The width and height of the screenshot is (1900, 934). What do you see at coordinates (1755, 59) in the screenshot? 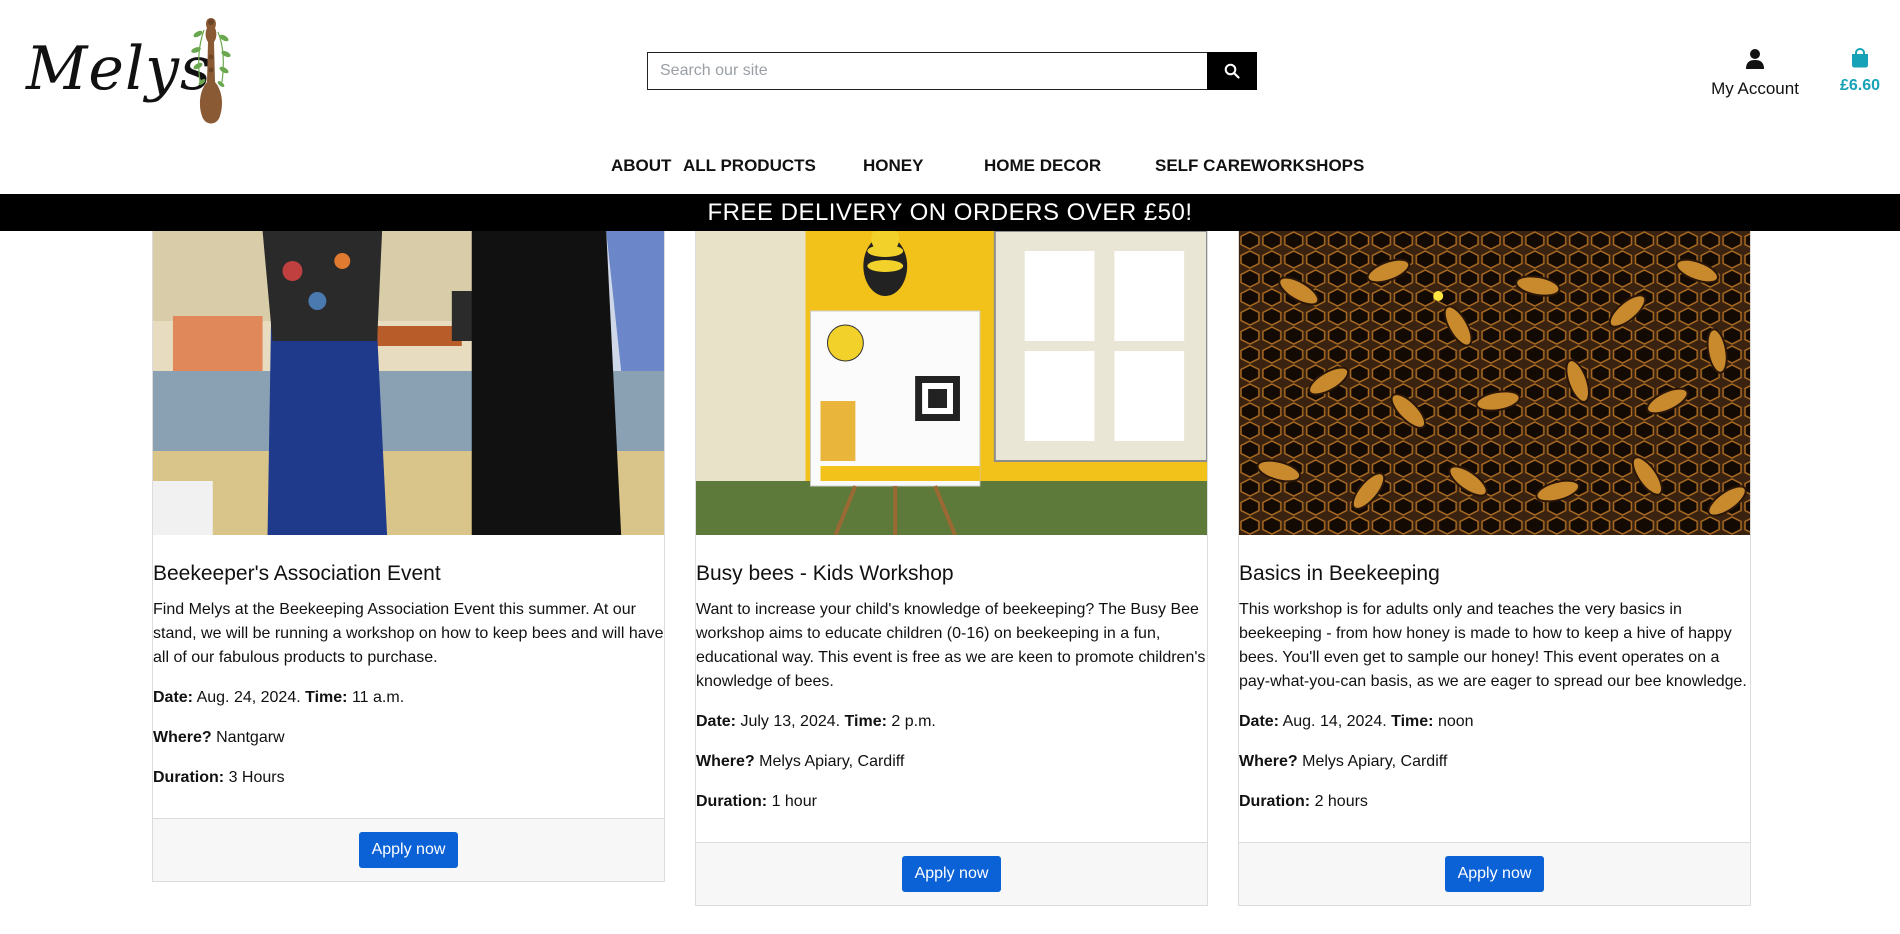
I see `user-icon` at bounding box center [1755, 59].